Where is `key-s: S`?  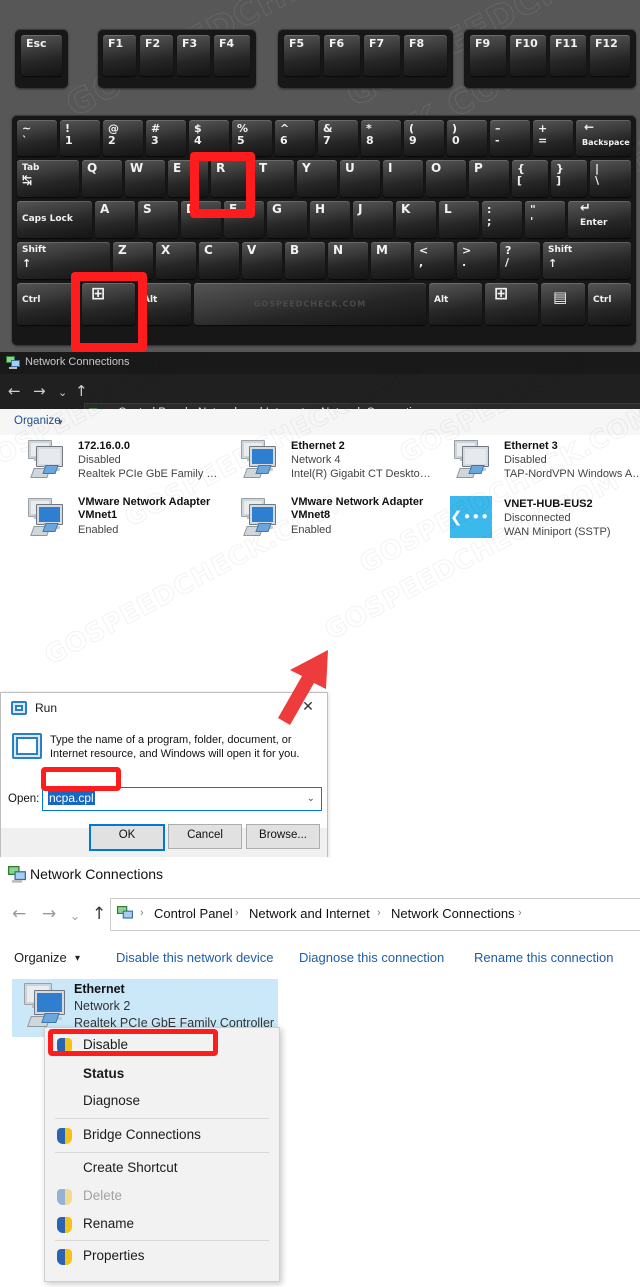 key-s: S is located at coordinates (158, 219).